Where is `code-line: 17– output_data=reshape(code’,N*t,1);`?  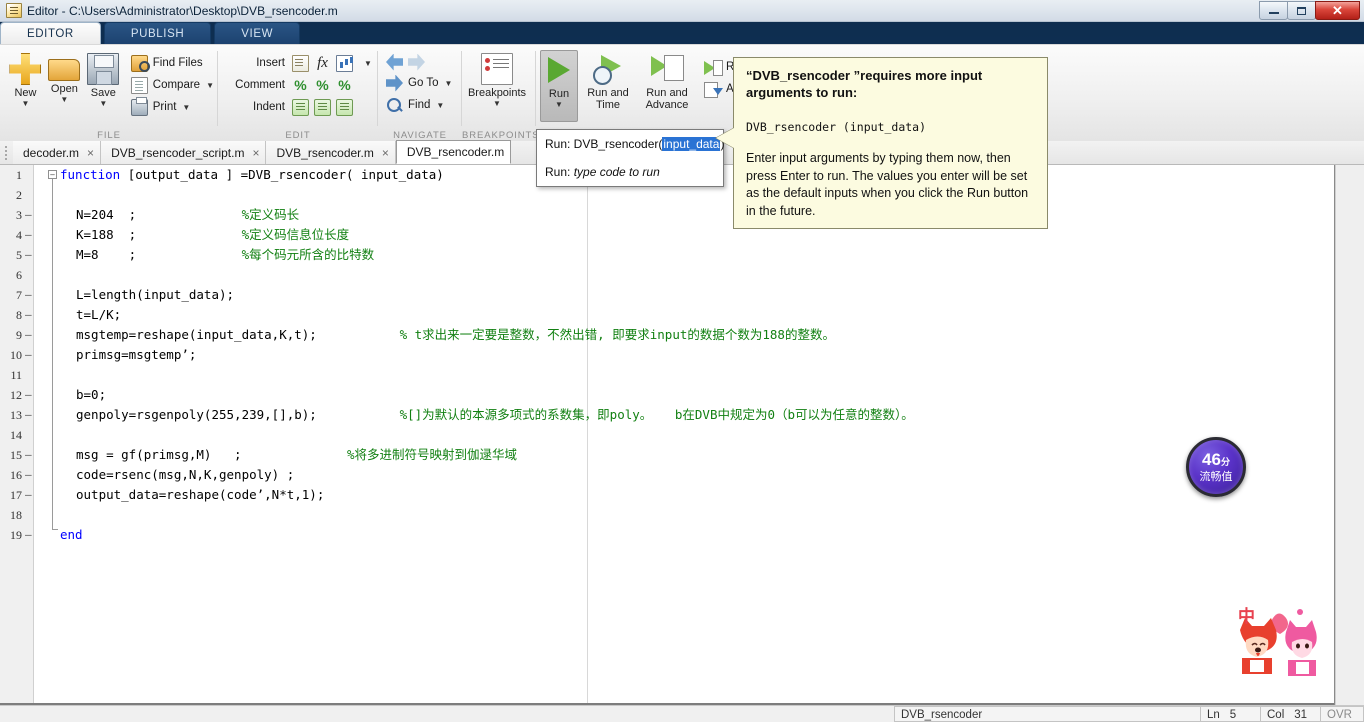
code-line: 17– output_data=reshape(code’,N*t,1); is located at coordinates (682, 495).